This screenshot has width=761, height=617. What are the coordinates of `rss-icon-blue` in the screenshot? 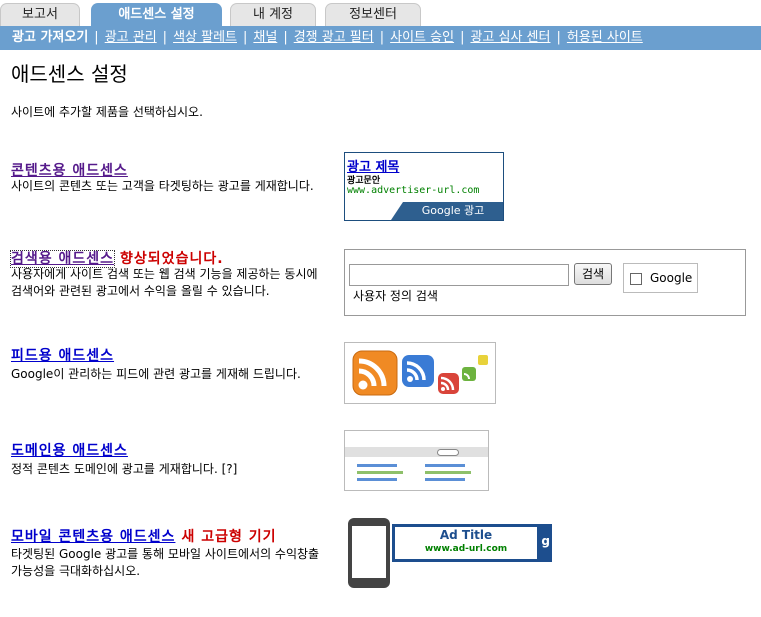 It's located at (418, 371).